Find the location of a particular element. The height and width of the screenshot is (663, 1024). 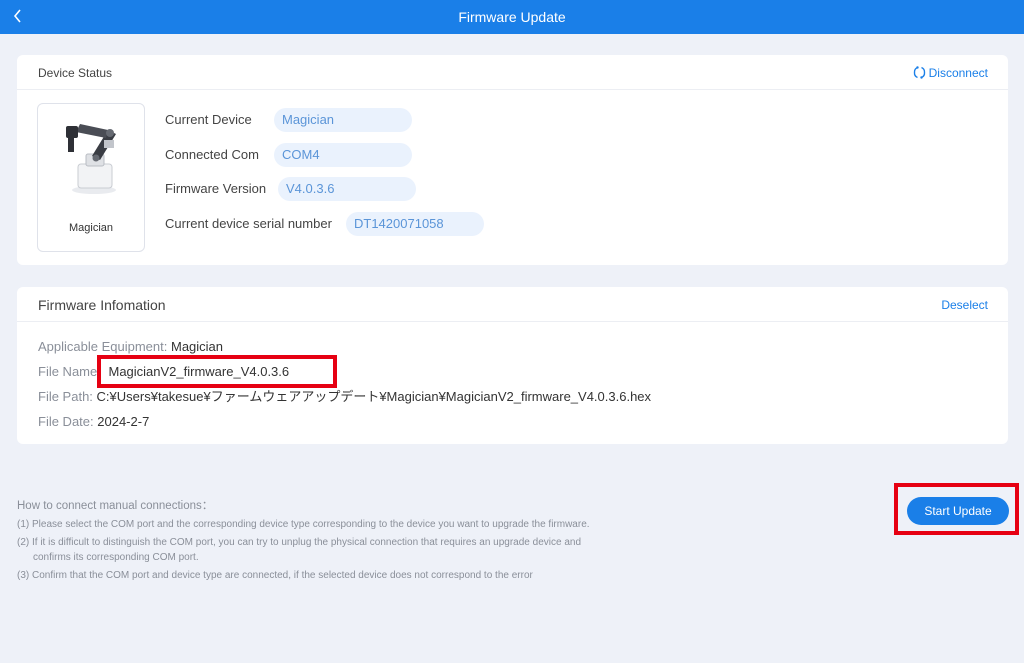

file-date-row: File Date: 2024-2-7 is located at coordinates (93, 422).